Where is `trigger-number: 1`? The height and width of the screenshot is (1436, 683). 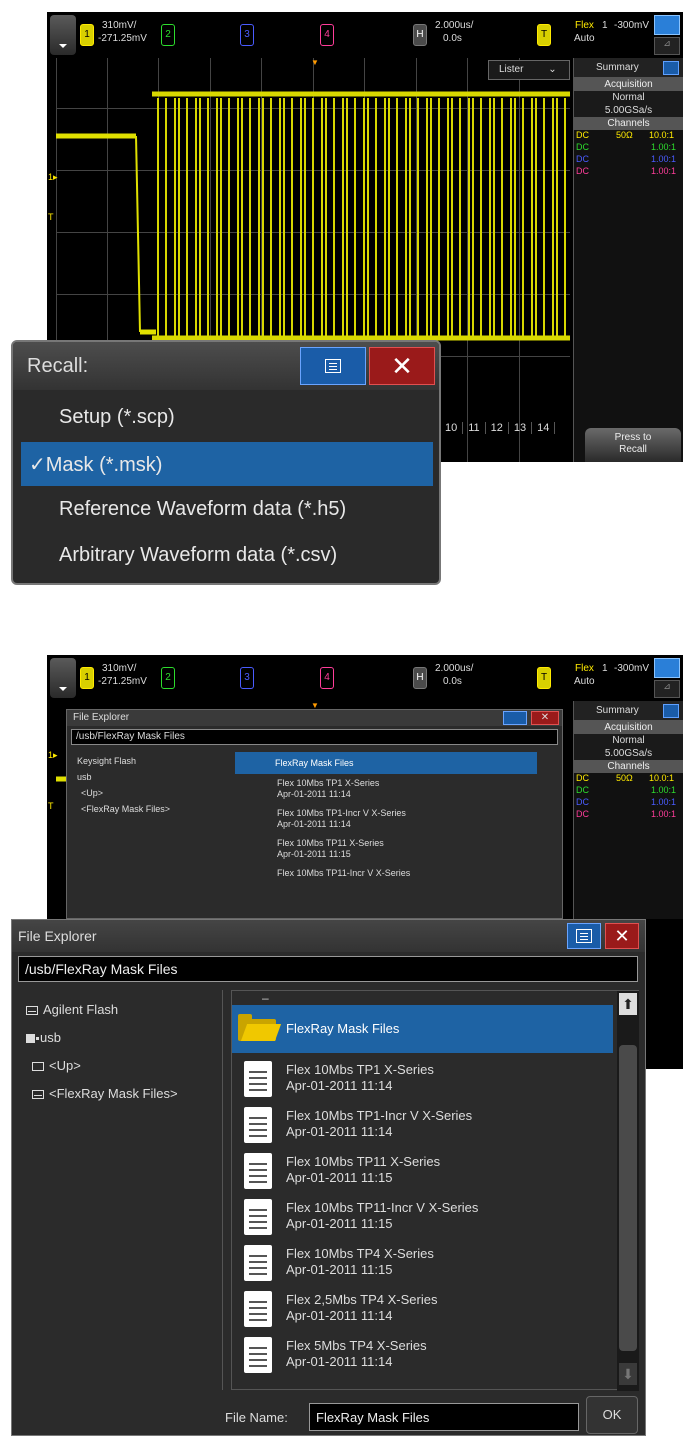
trigger-number: 1 is located at coordinates (605, 25).